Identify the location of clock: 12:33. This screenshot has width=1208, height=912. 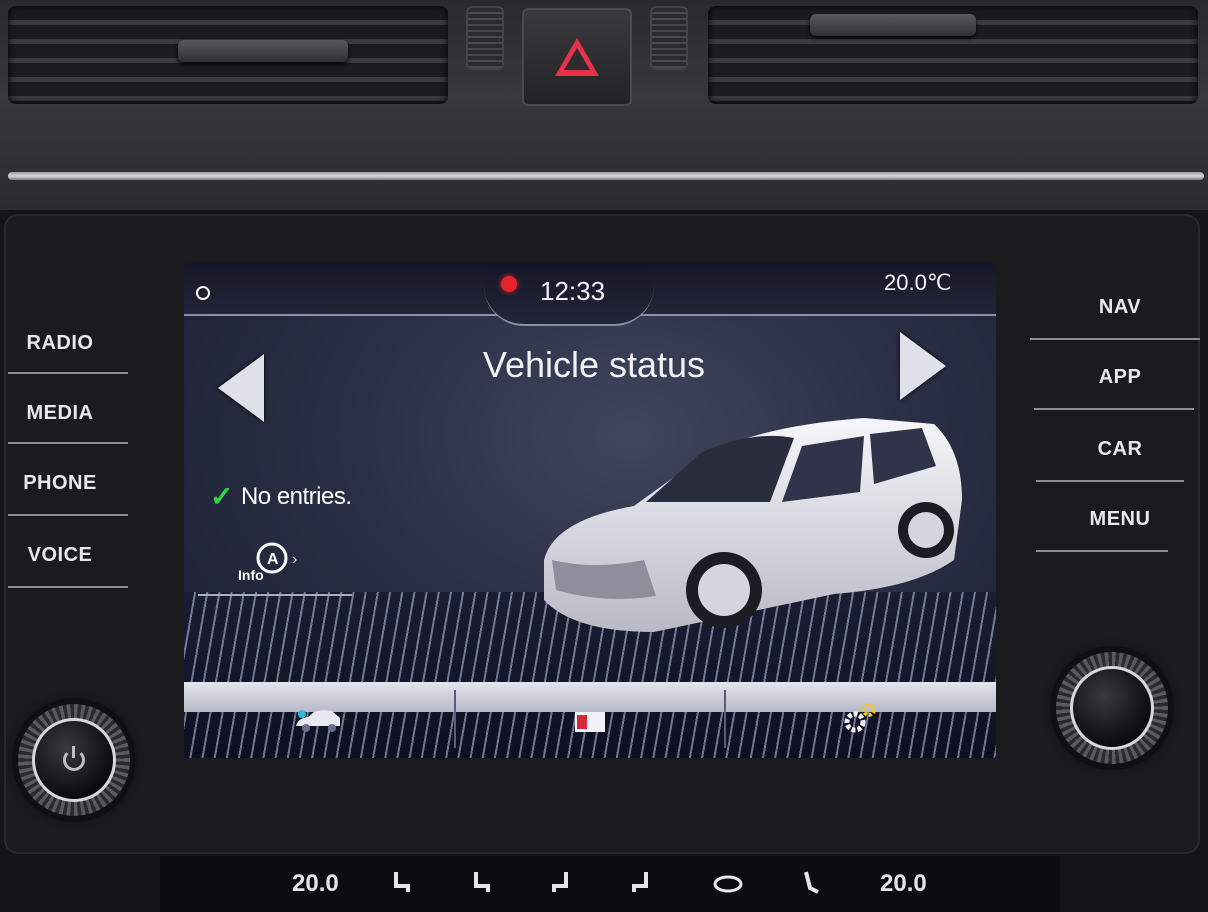
(573, 291).